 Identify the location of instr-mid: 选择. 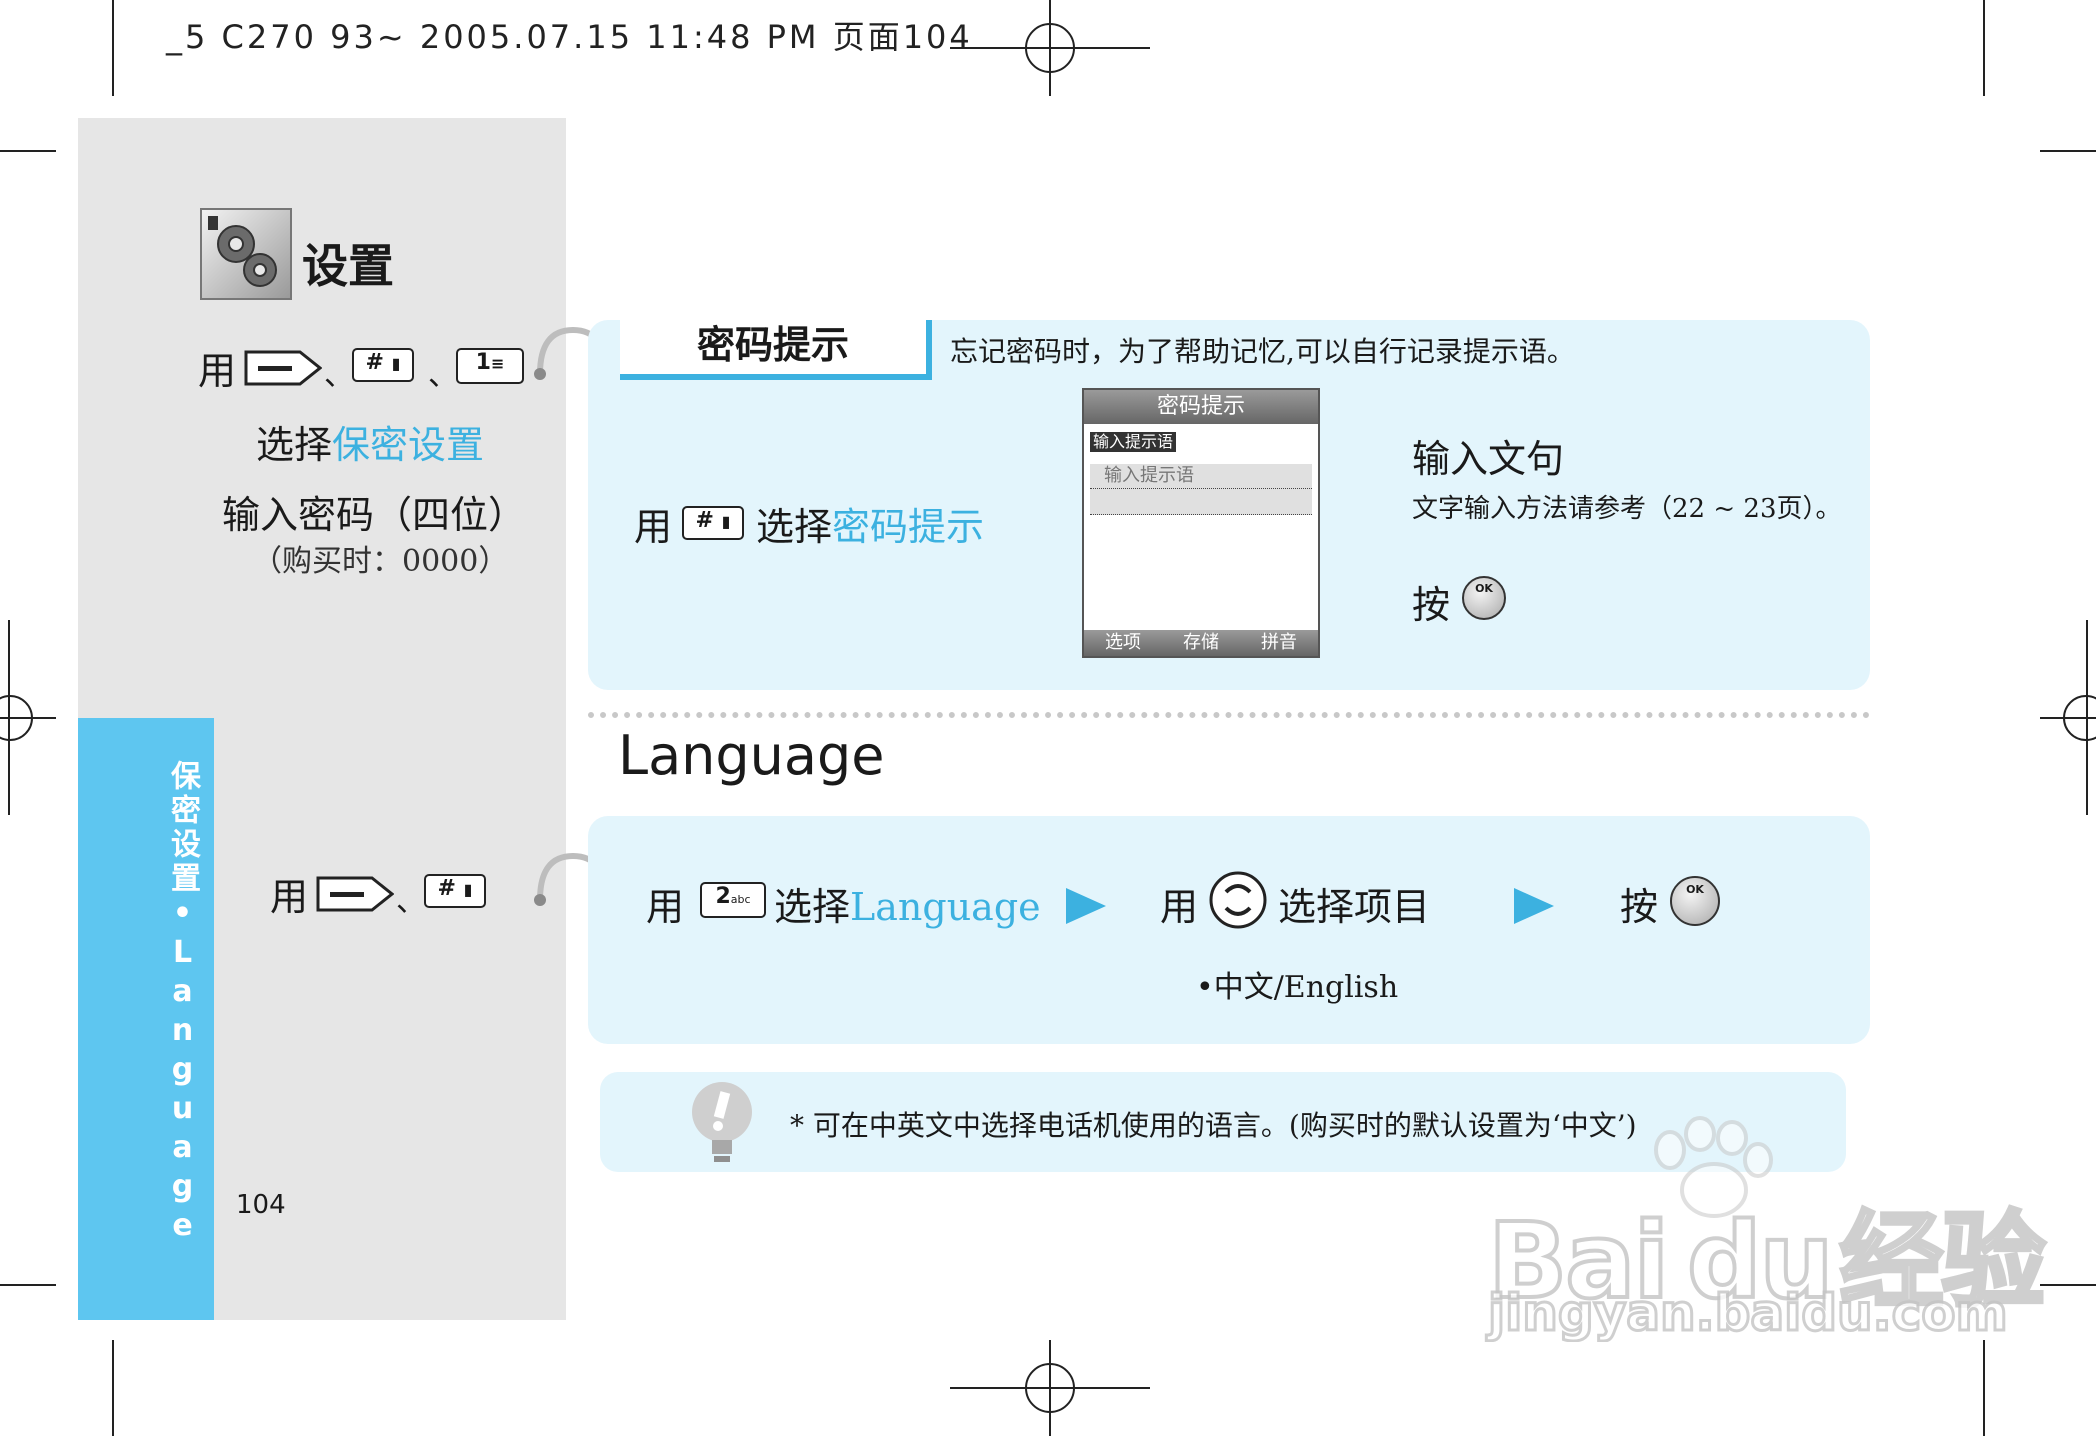
(794, 527).